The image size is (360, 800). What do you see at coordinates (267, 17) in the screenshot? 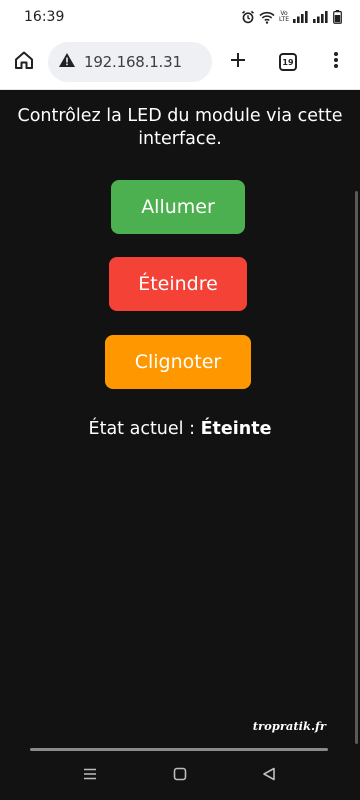
I see `wifi-icon` at bounding box center [267, 17].